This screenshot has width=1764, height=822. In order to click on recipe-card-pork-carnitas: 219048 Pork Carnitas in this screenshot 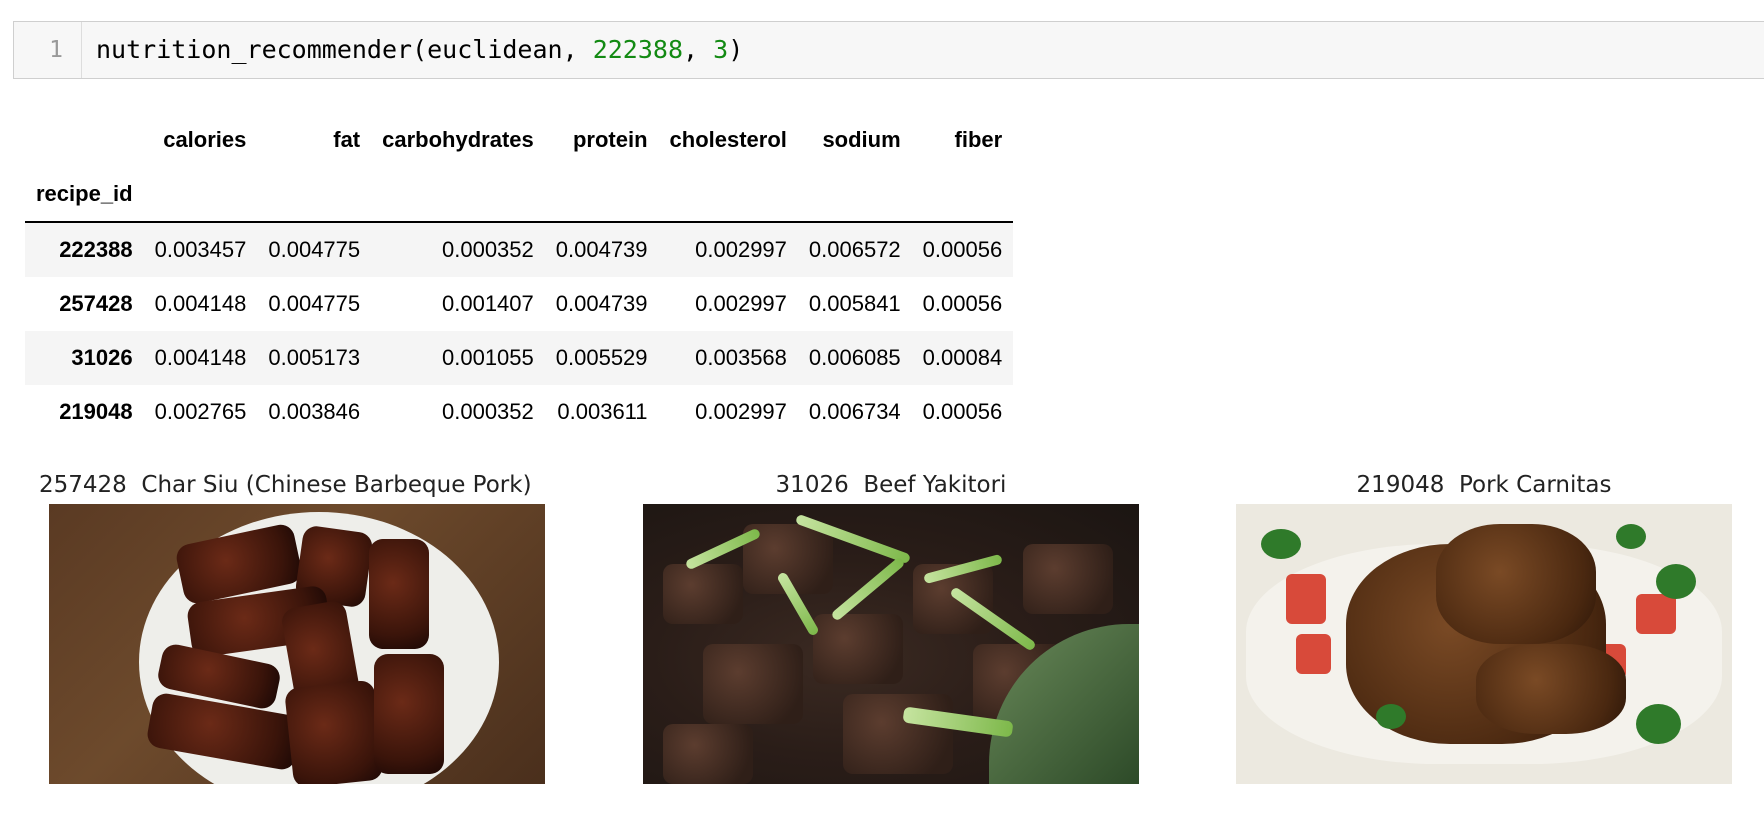, I will do `click(1484, 626)`.